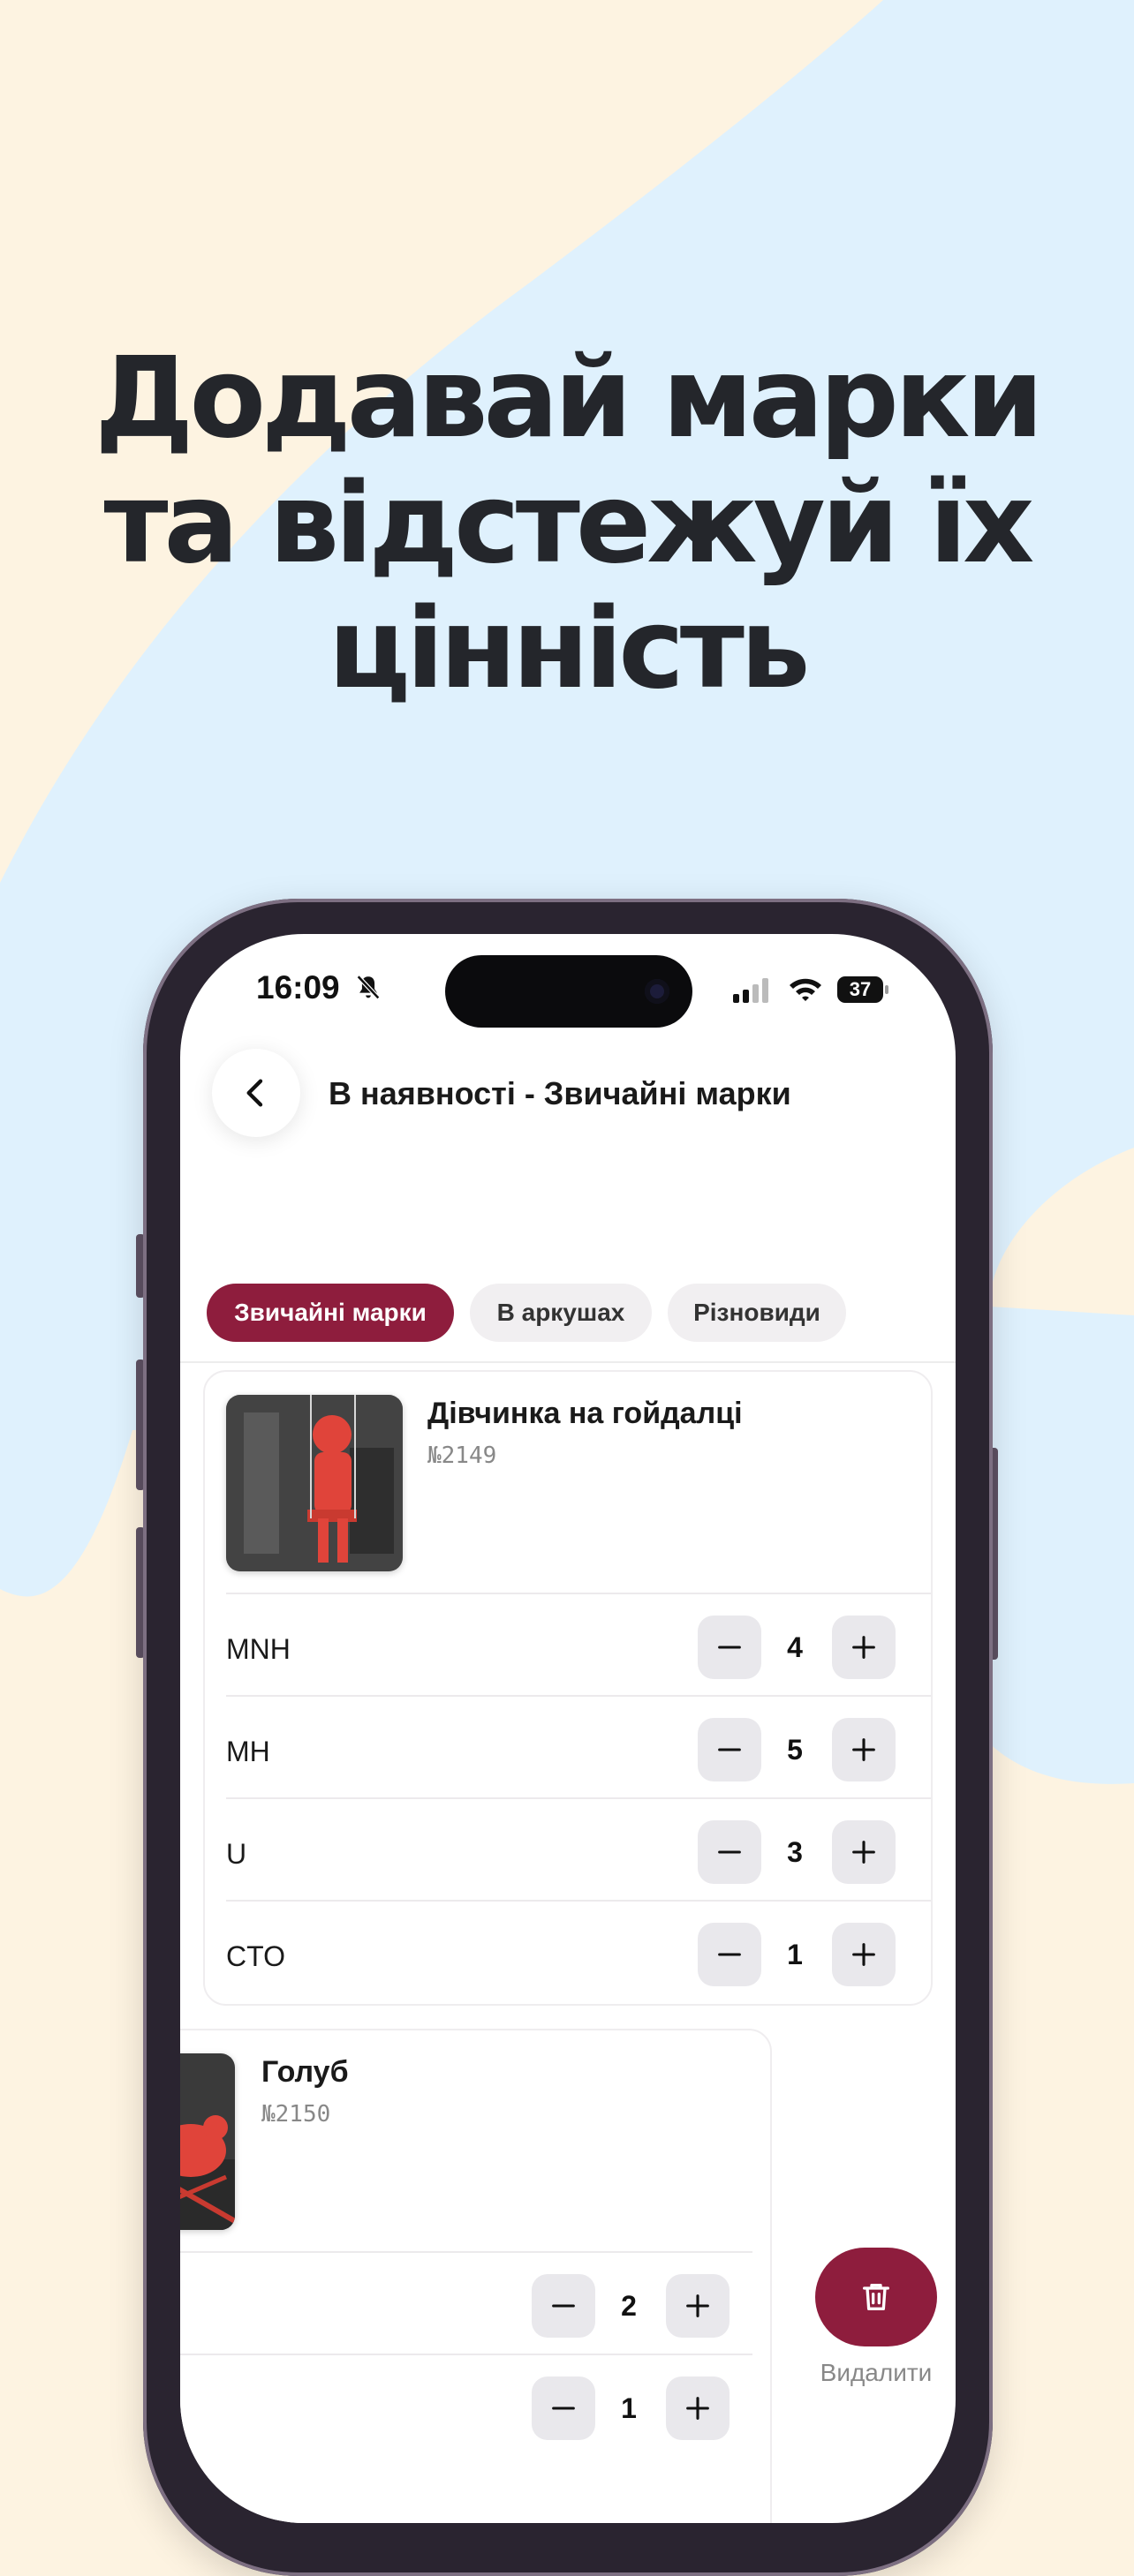 This screenshot has height=2576, width=1134. I want to click on headline-line-2: та відстежуй їх, so click(569, 523).